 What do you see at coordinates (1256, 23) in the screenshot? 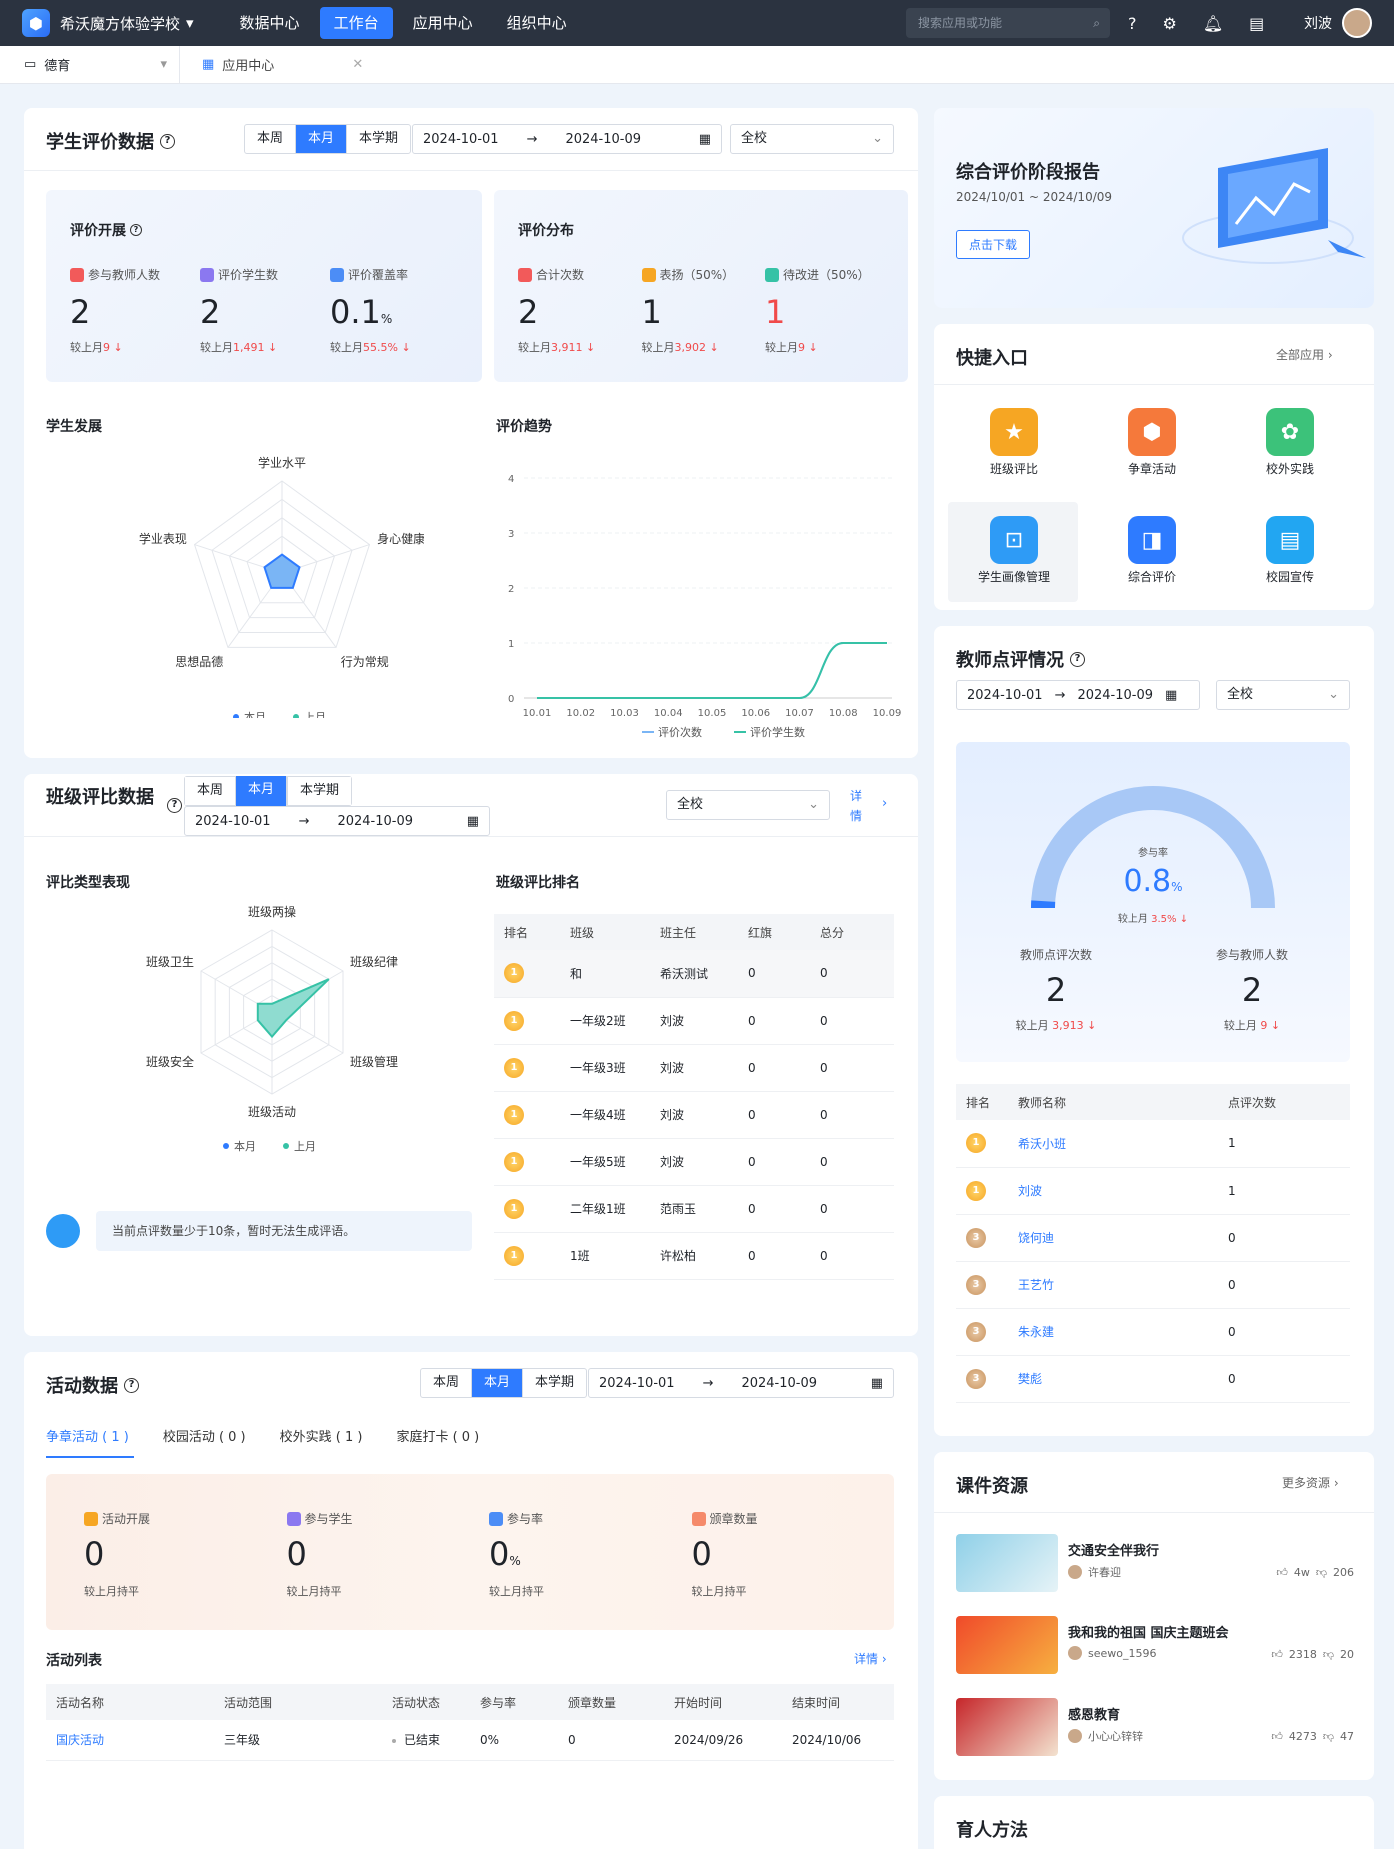
I see `message-icon: ▤` at bounding box center [1256, 23].